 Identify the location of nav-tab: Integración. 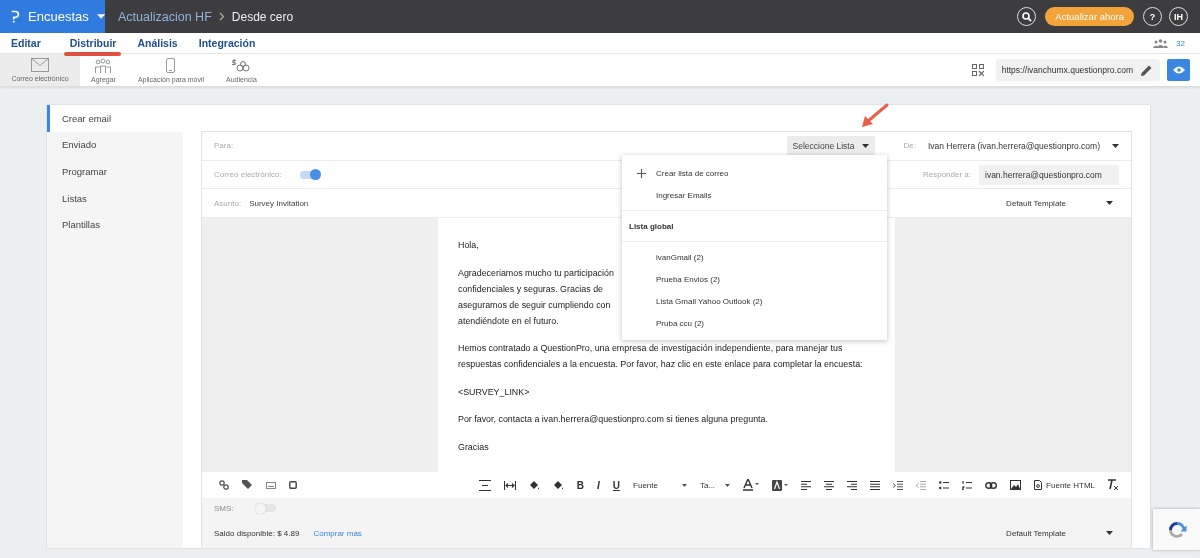
(226, 43).